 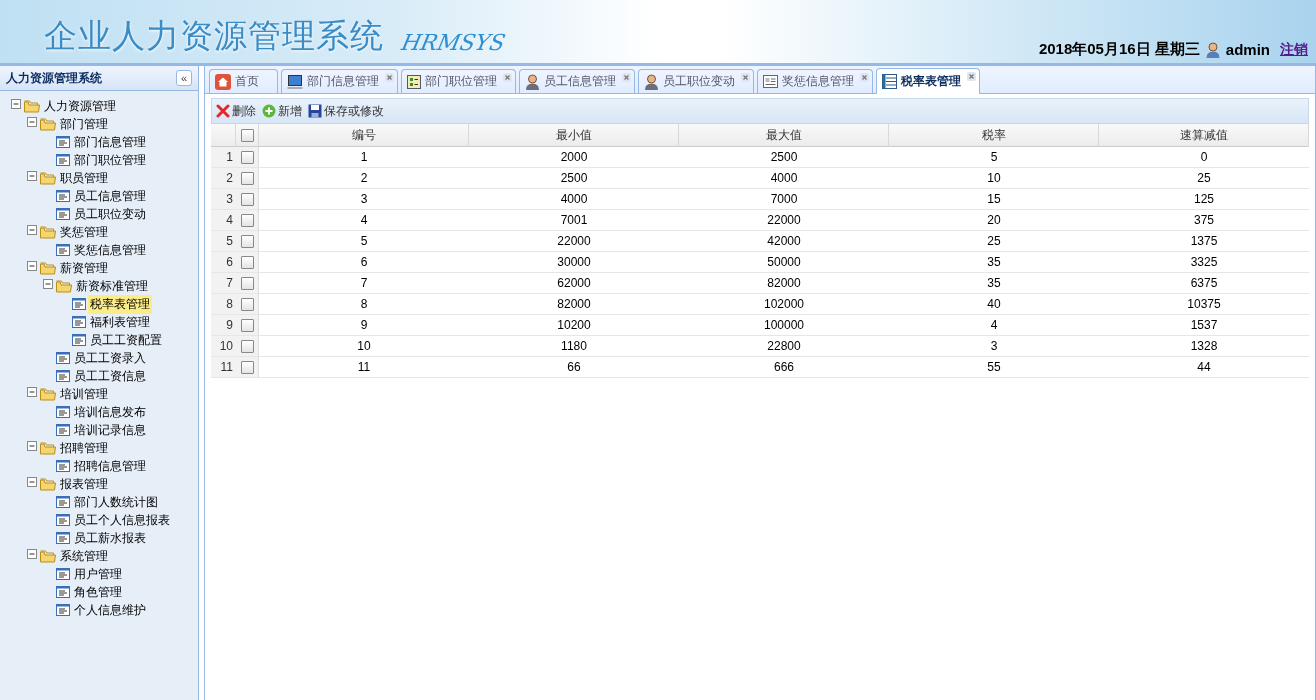 What do you see at coordinates (120, 322) in the screenshot?
I see `tree-item: 福利表管理` at bounding box center [120, 322].